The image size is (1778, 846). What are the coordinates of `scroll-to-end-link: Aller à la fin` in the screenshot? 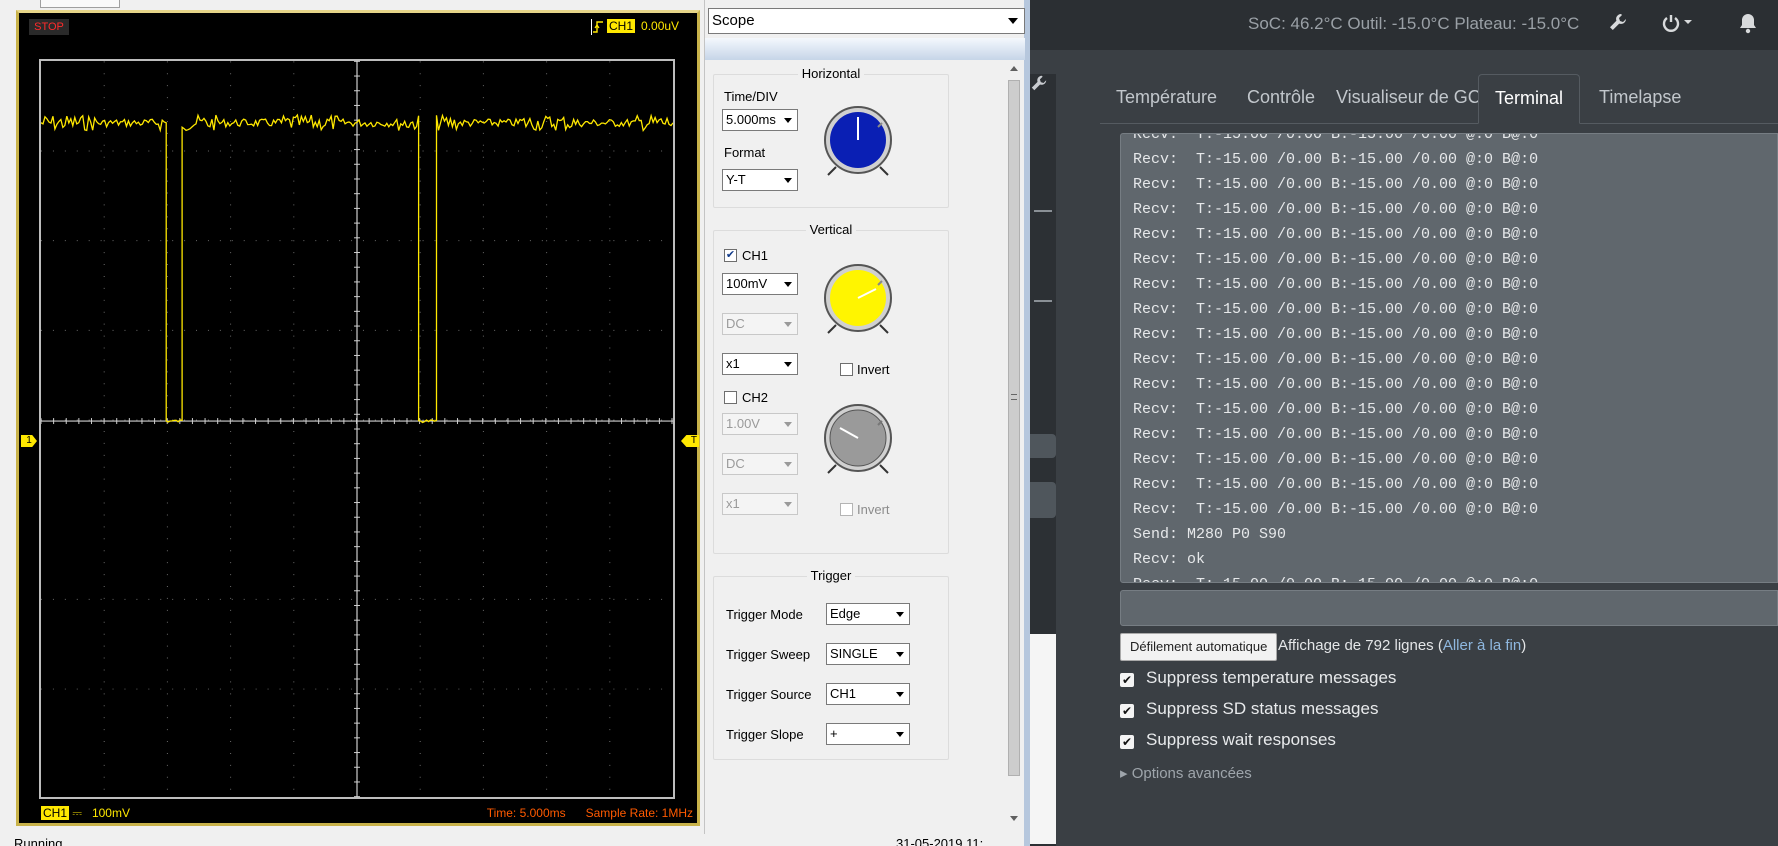 It's located at (1482, 645).